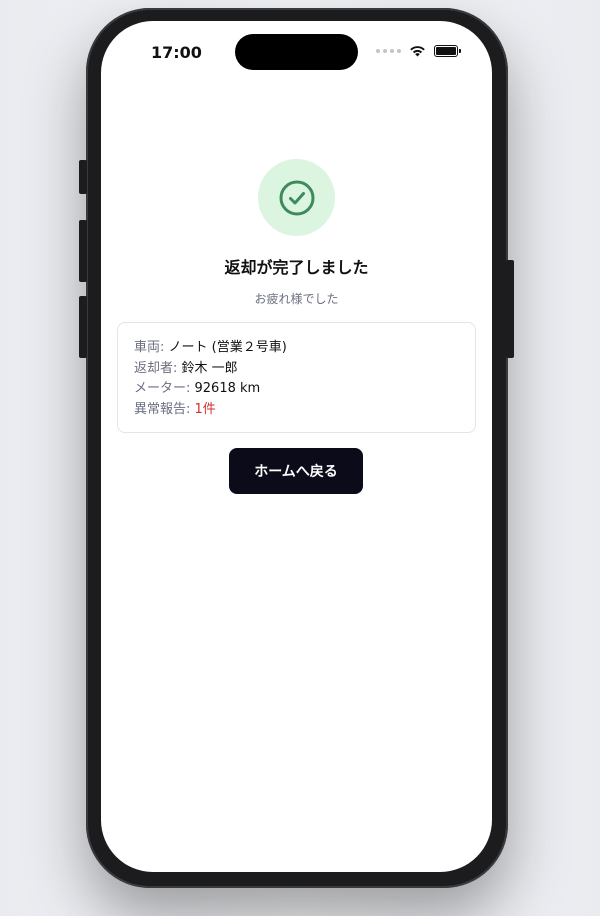 The image size is (600, 916). What do you see at coordinates (296, 267) in the screenshot?
I see `completion-title: 返却が完了しました` at bounding box center [296, 267].